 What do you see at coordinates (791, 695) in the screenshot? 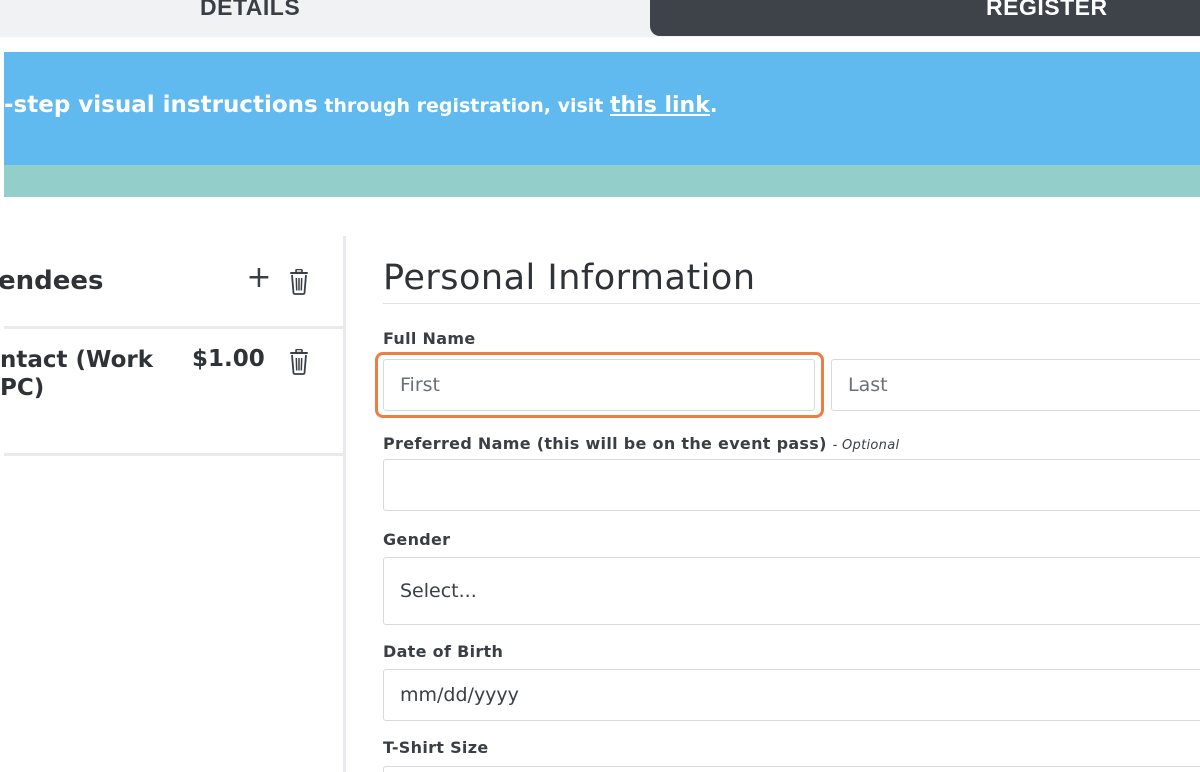
I see `dob-input: mm/dd/yyyy` at bounding box center [791, 695].